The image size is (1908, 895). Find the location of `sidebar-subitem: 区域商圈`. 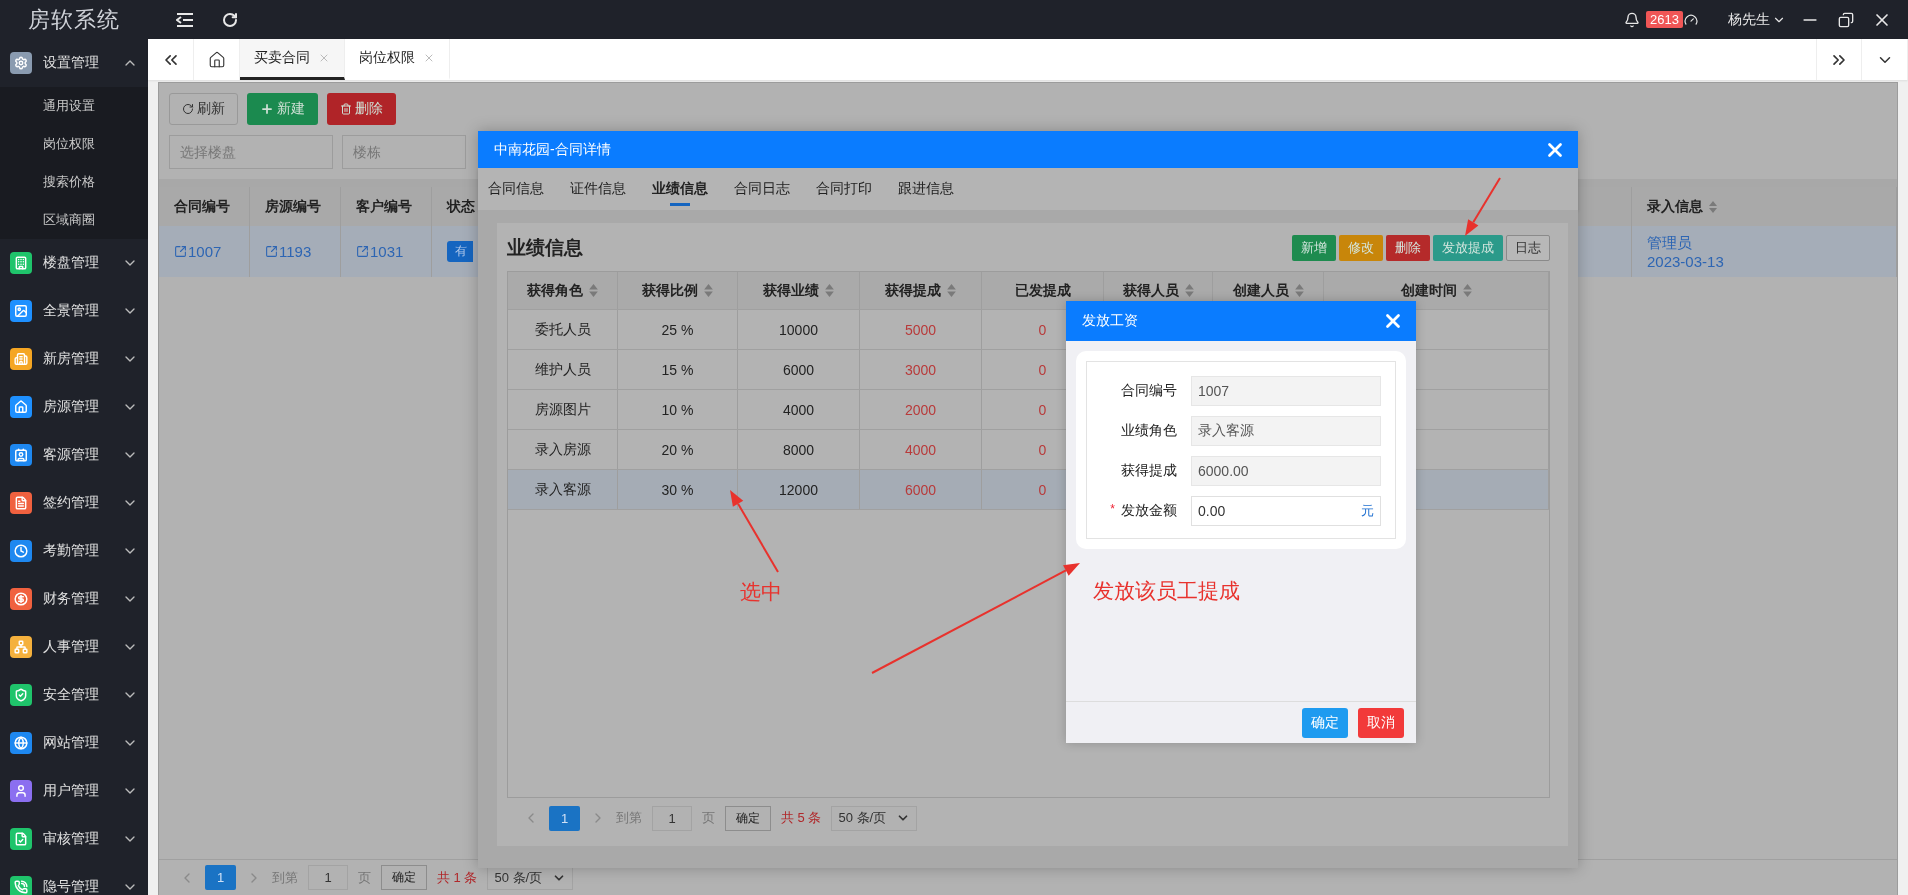

sidebar-subitem: 区域商圈 is located at coordinates (74, 220).